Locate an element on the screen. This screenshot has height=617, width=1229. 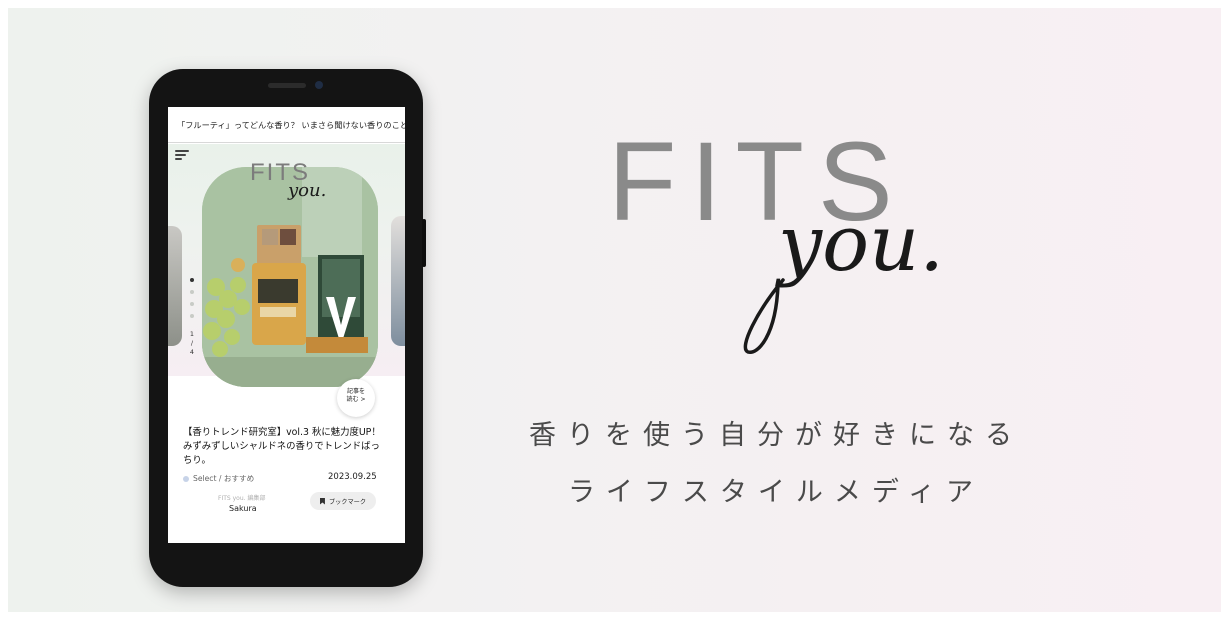
carousel-prev-slide is located at coordinates (175, 286).